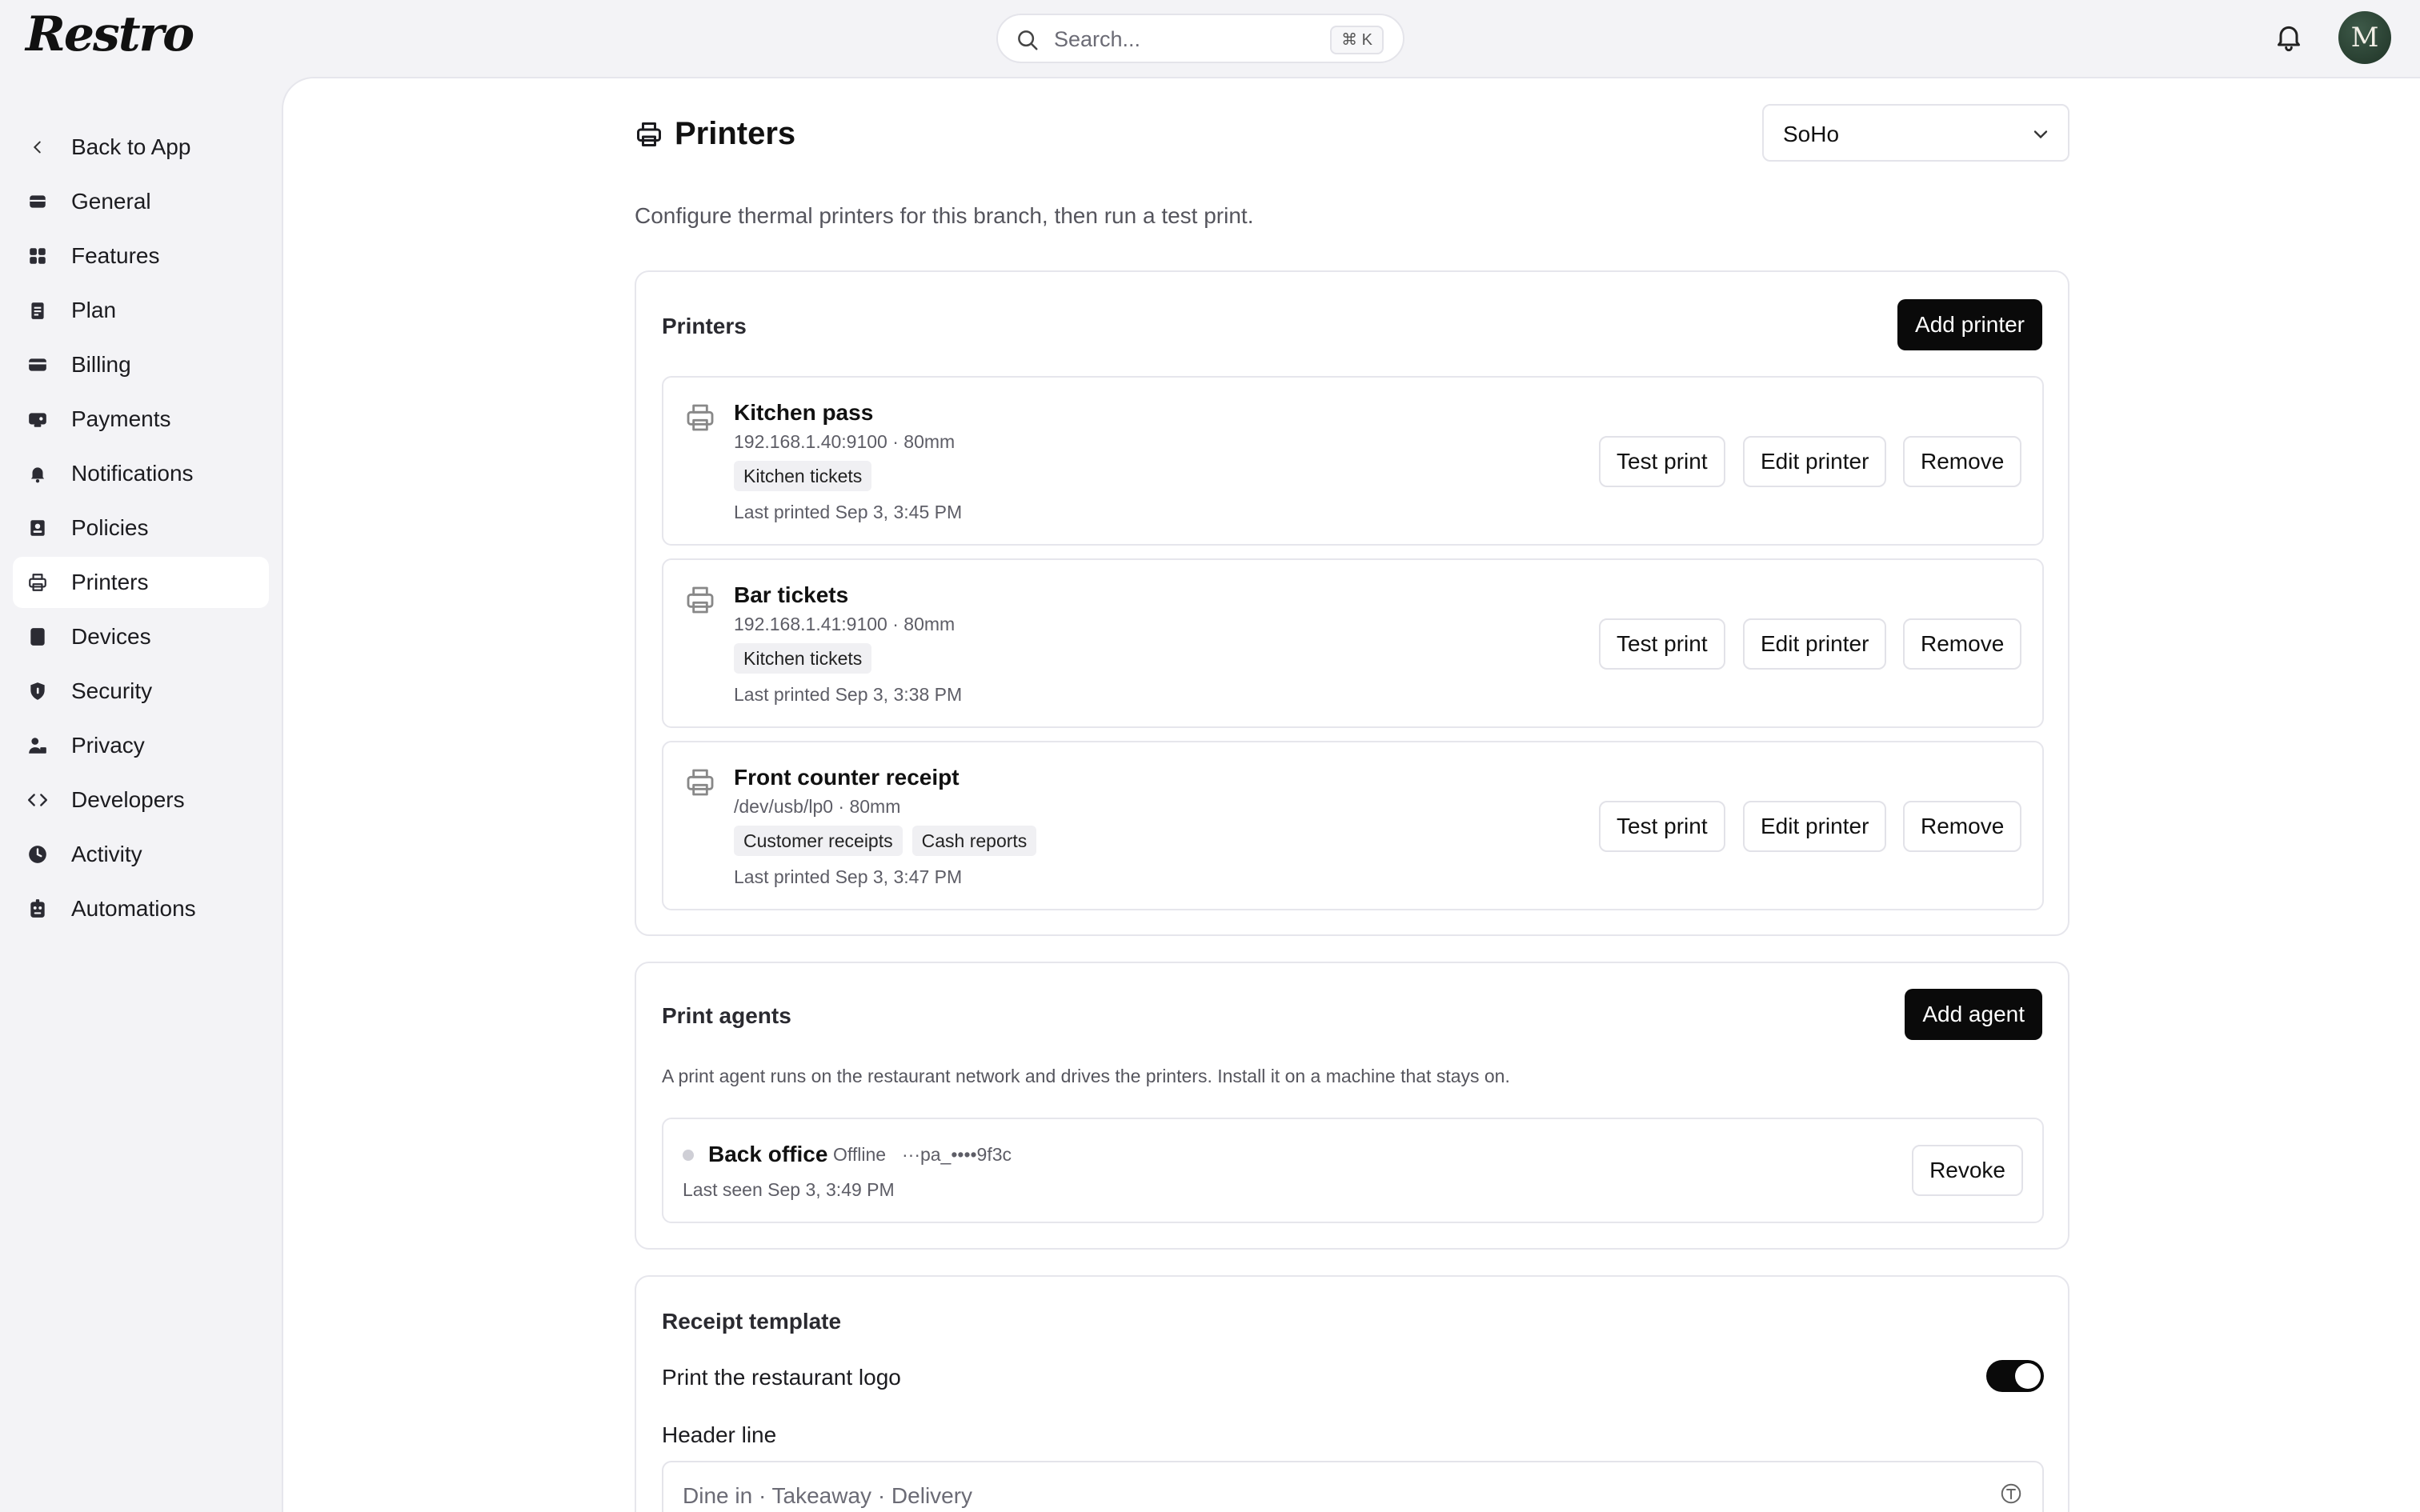  Describe the element at coordinates (2364, 37) in the screenshot. I see `user-avatar: M` at that location.